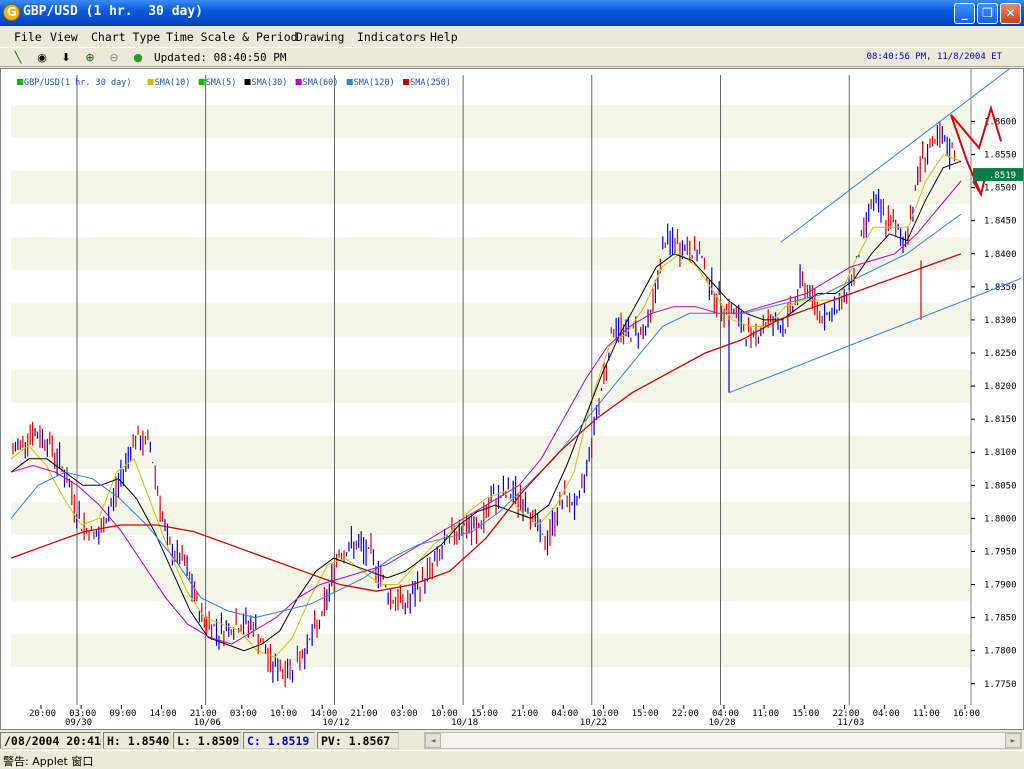  What do you see at coordinates (722, 723) in the screenshot?
I see `x-date-label: 10/28` at bounding box center [722, 723].